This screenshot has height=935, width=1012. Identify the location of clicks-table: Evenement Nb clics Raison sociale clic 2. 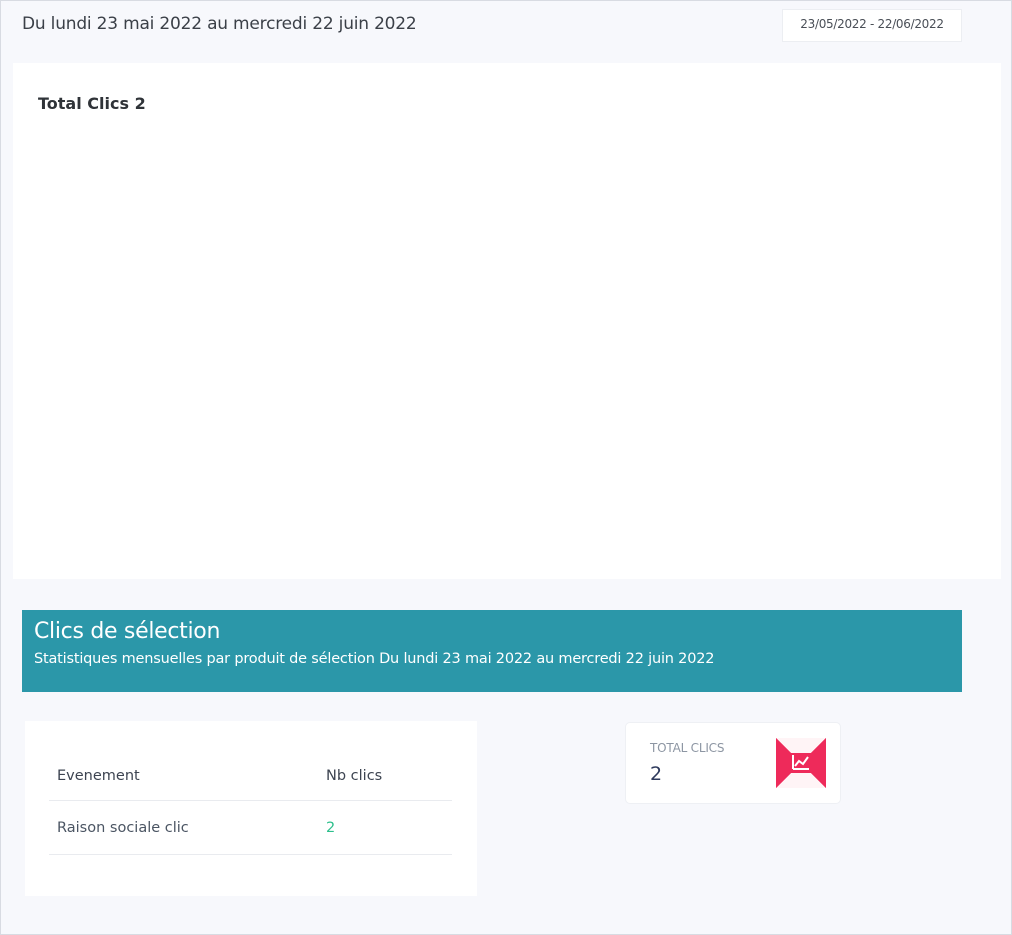
(250, 803).